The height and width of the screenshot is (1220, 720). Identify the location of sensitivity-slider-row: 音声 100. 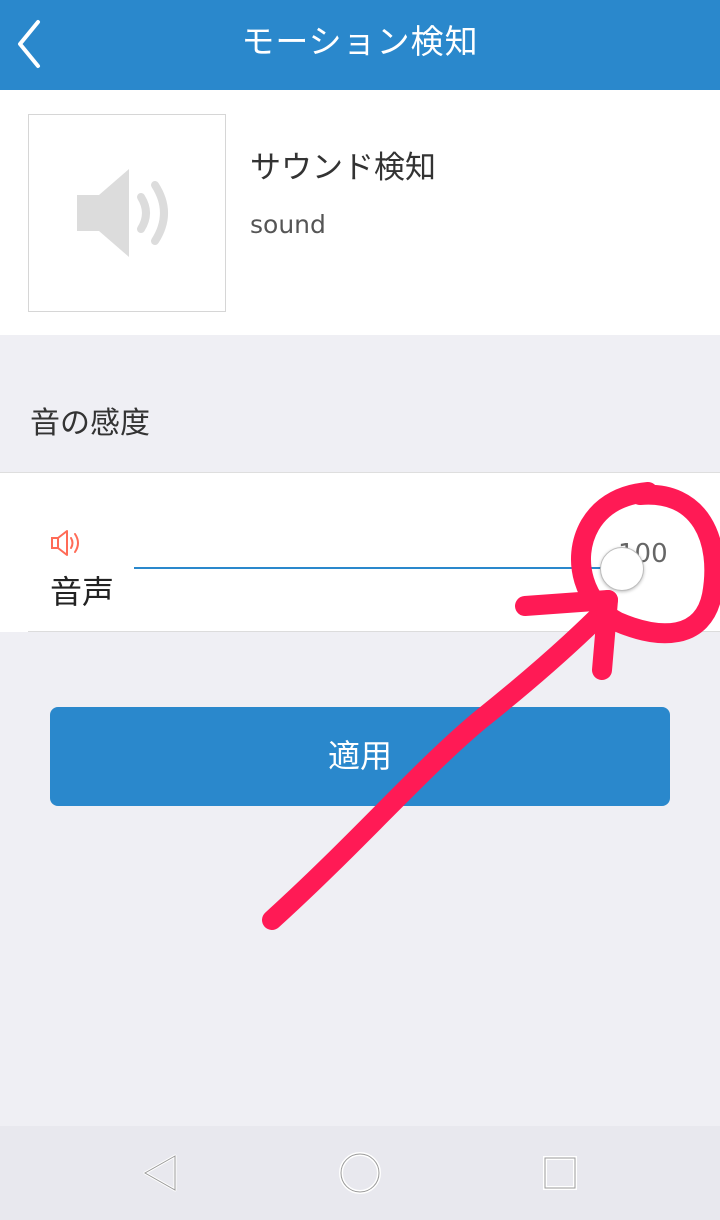
(360, 552).